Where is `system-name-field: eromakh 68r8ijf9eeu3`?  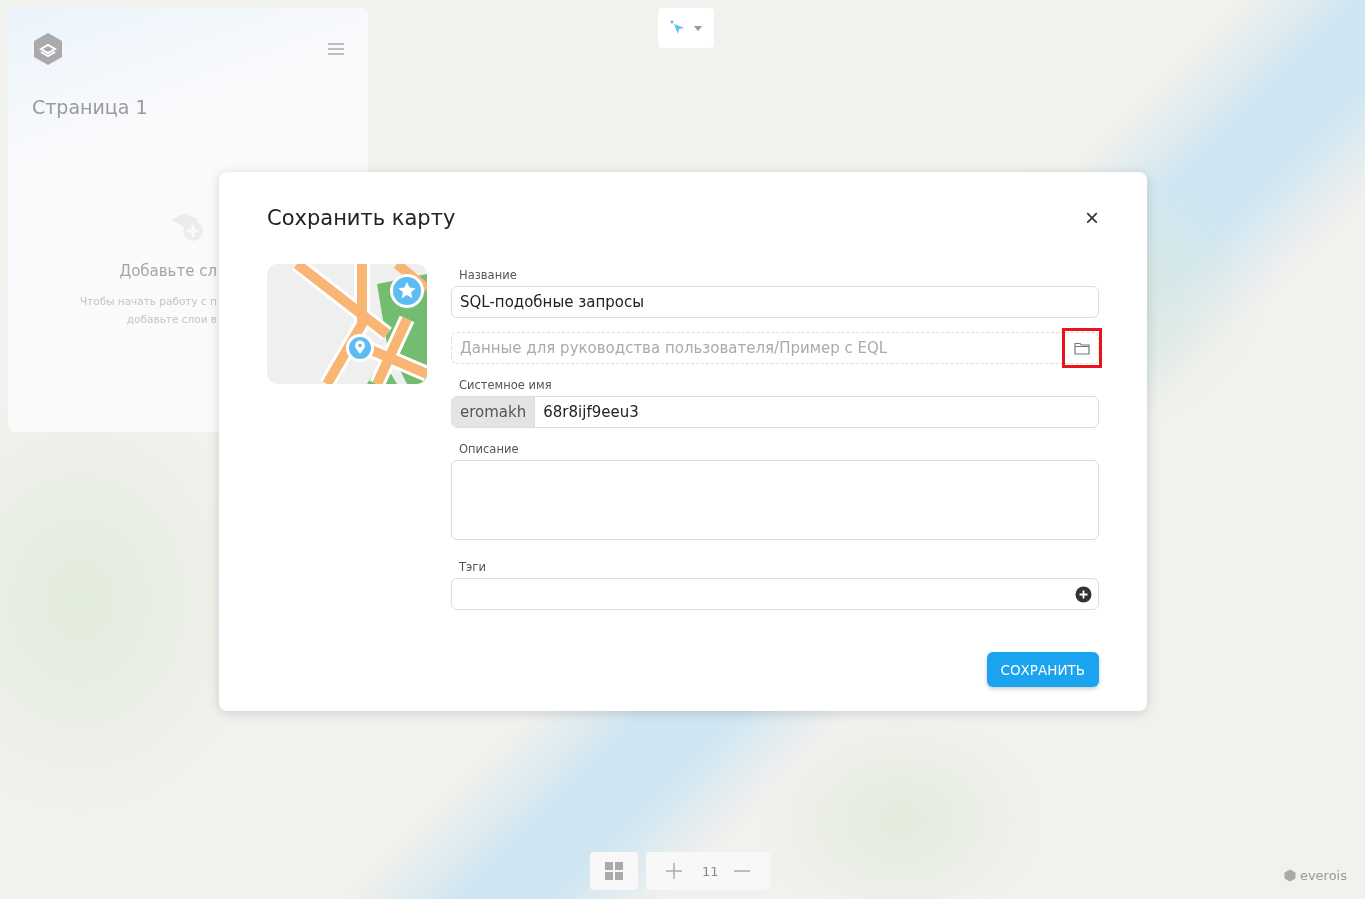
system-name-field: eromakh 68r8ijf9eeu3 is located at coordinates (775, 412).